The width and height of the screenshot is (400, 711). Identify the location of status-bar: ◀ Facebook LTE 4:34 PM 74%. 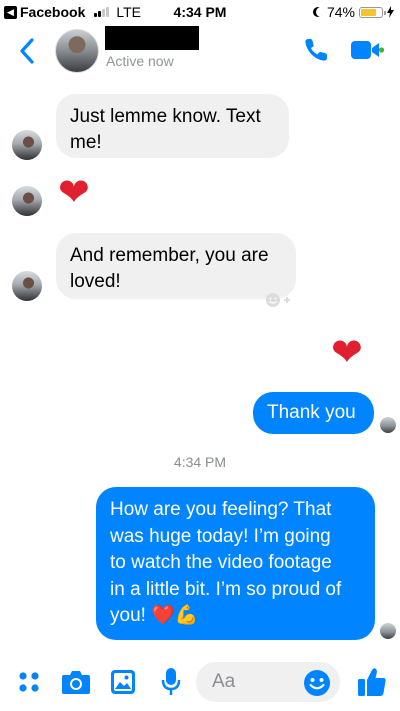
(200, 12).